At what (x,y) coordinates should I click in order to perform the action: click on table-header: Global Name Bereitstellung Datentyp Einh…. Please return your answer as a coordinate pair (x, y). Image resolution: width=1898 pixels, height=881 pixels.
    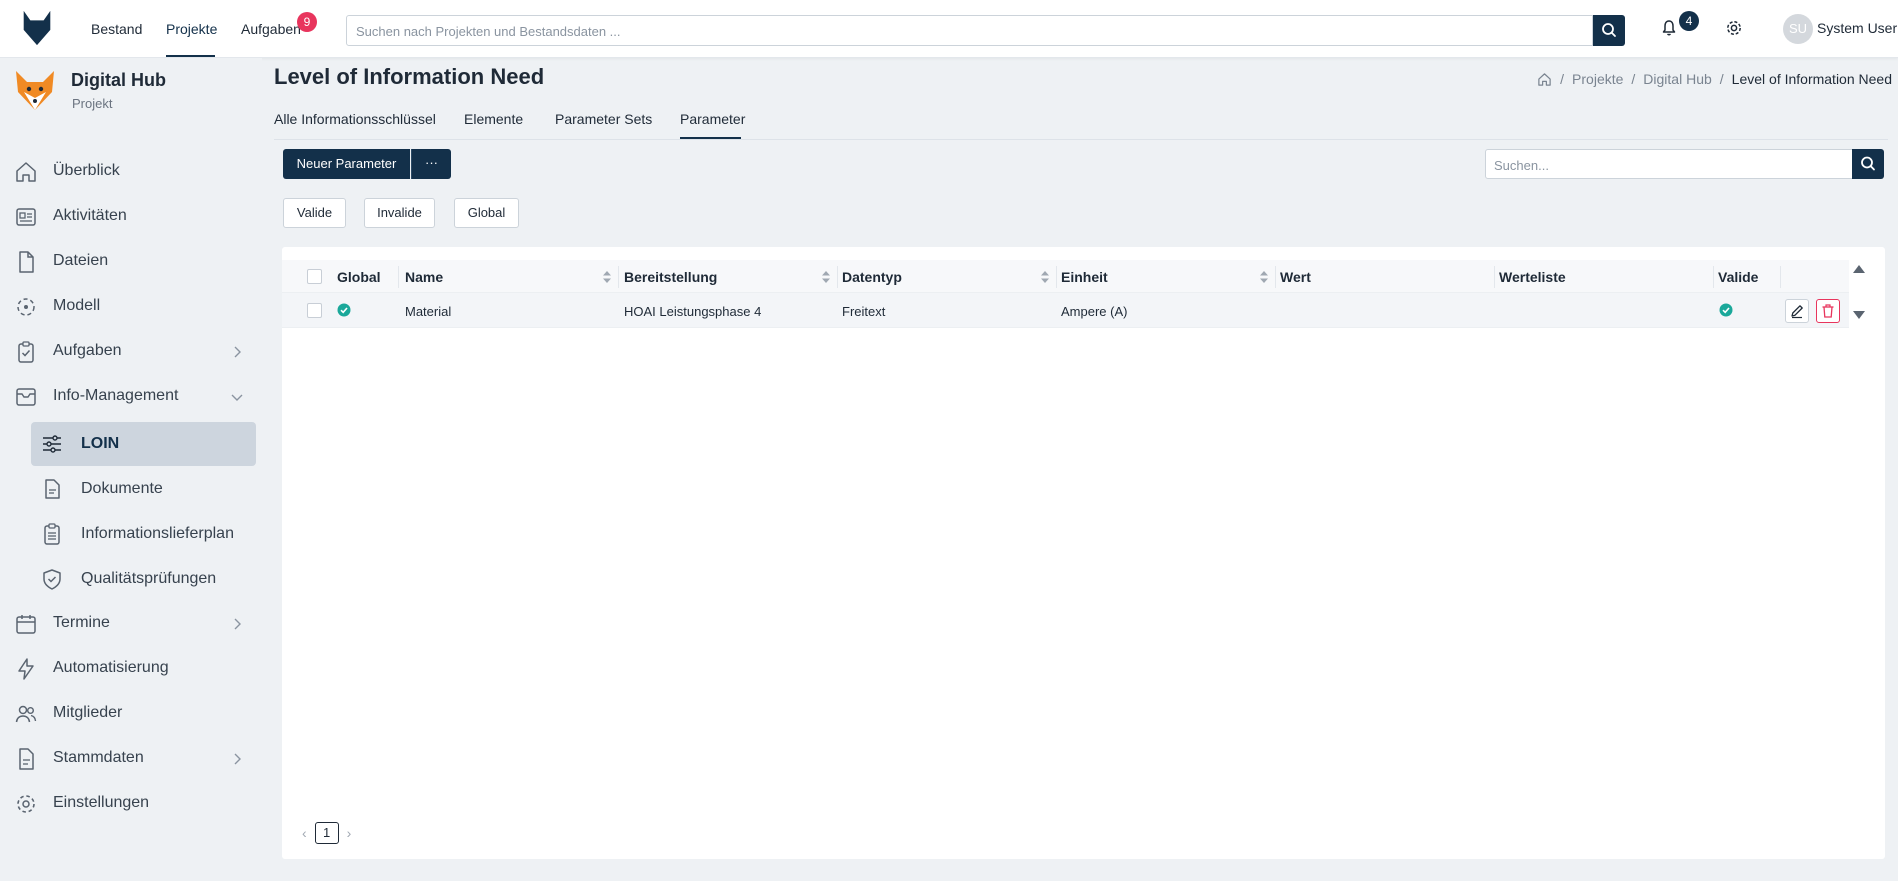
    Looking at the image, I should click on (1065, 276).